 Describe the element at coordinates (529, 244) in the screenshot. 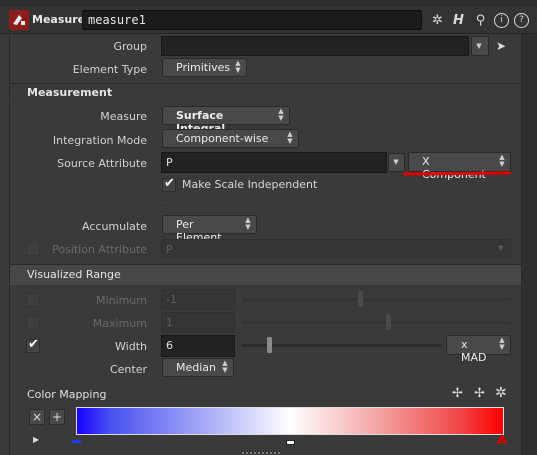

I see `scrollbar` at that location.